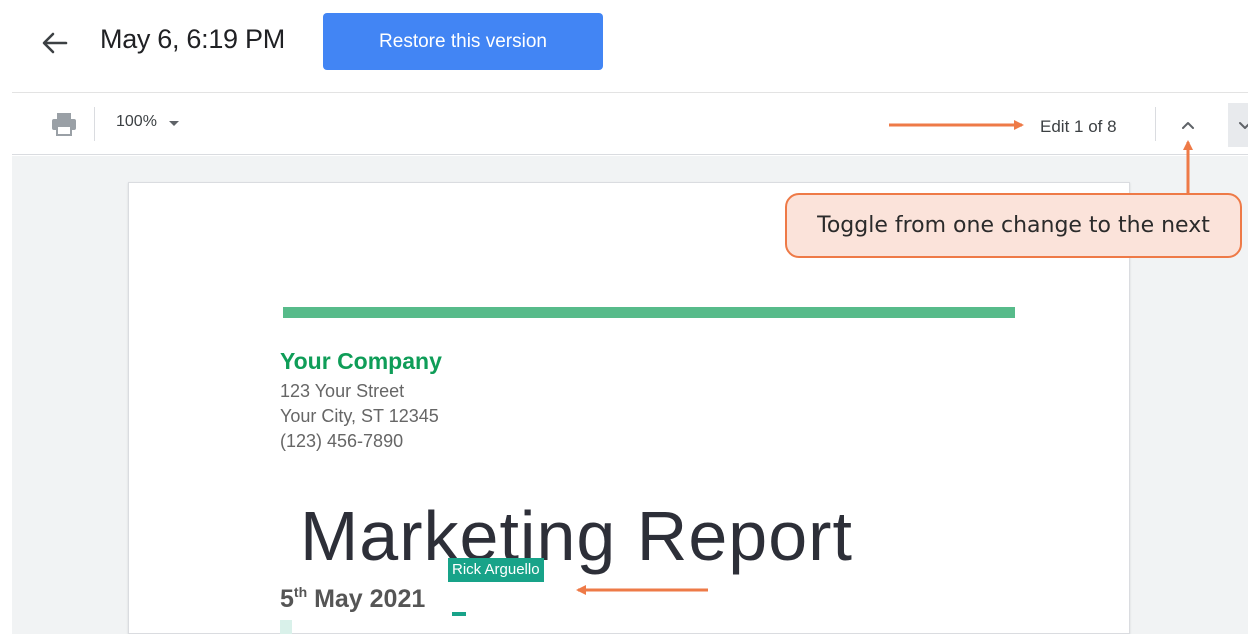  Describe the element at coordinates (576, 536) in the screenshot. I see `document-title: Marketing Report` at that location.